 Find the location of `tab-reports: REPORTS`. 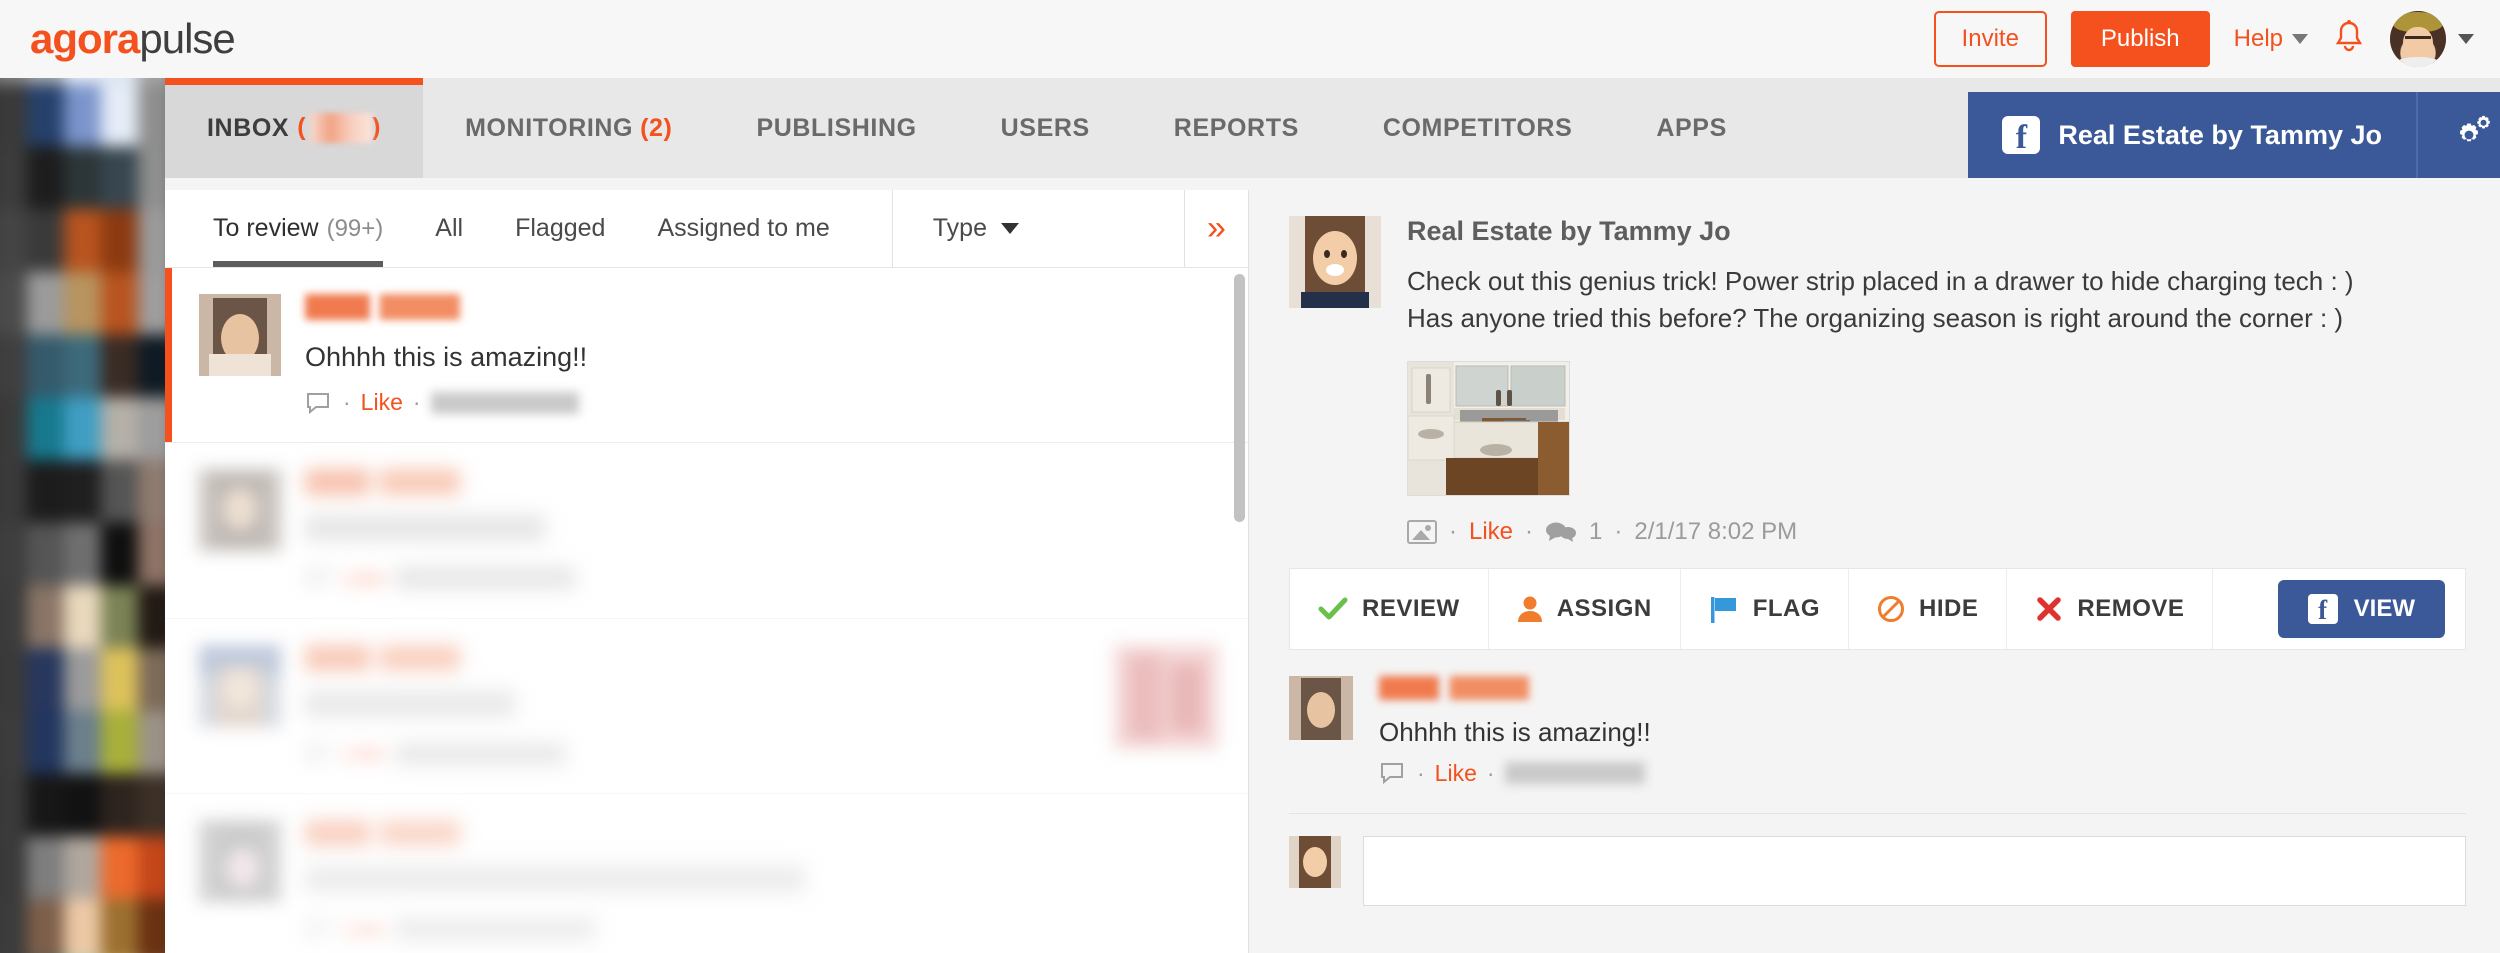

tab-reports: REPORTS is located at coordinates (1236, 128).